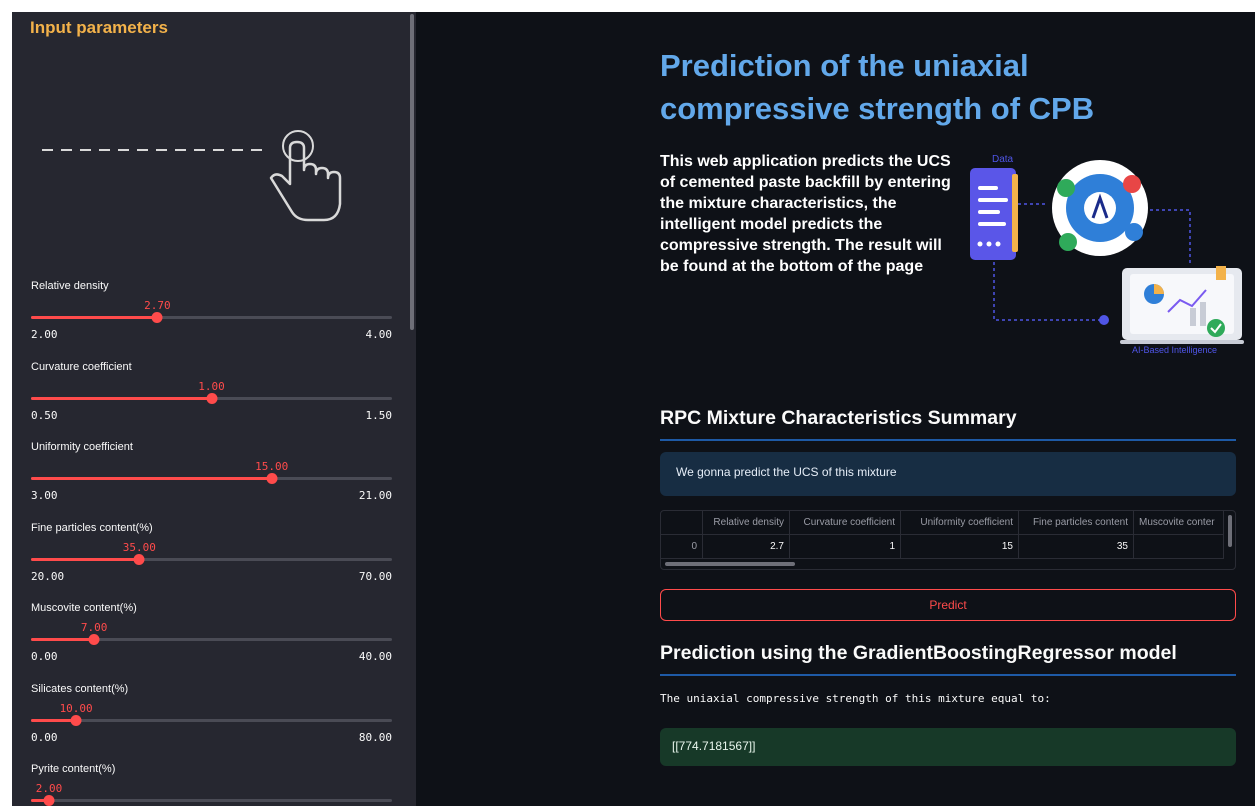  I want to click on ai-label: AI-Based Intelligence, so click(1174, 350).